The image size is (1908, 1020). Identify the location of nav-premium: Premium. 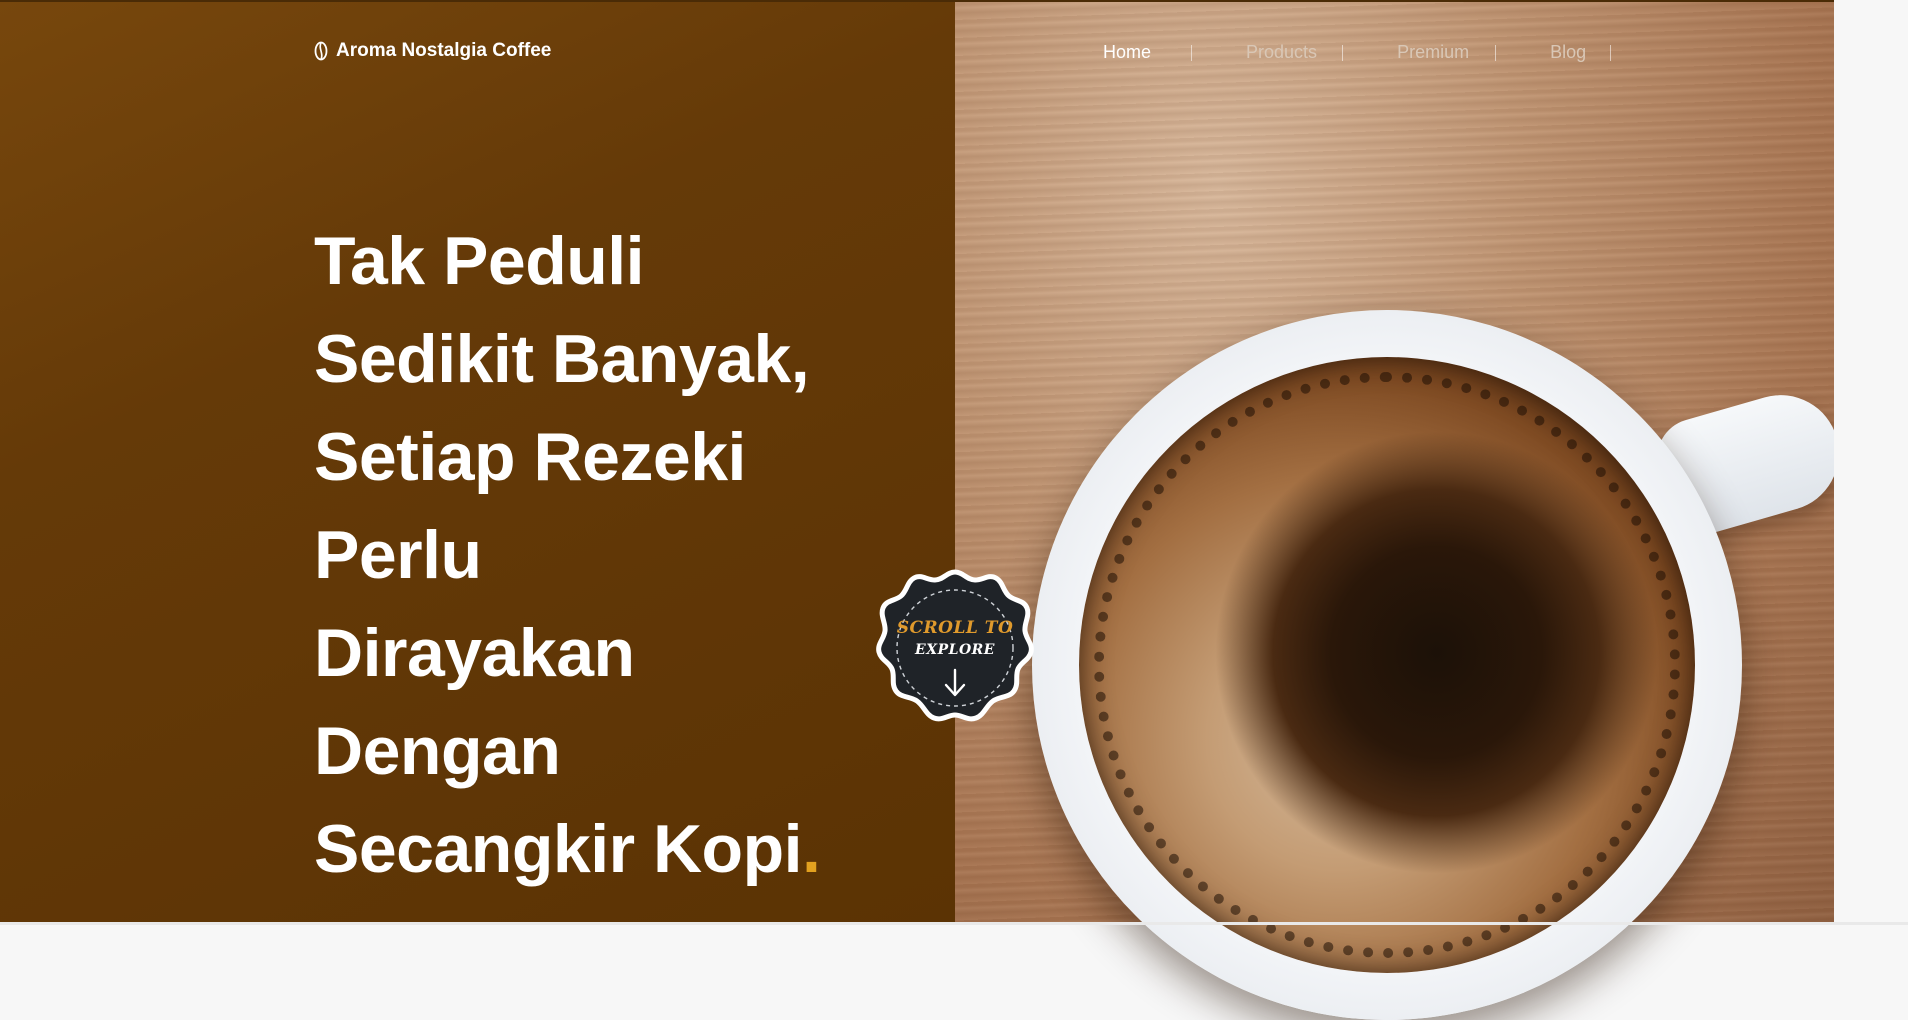
(1433, 52).